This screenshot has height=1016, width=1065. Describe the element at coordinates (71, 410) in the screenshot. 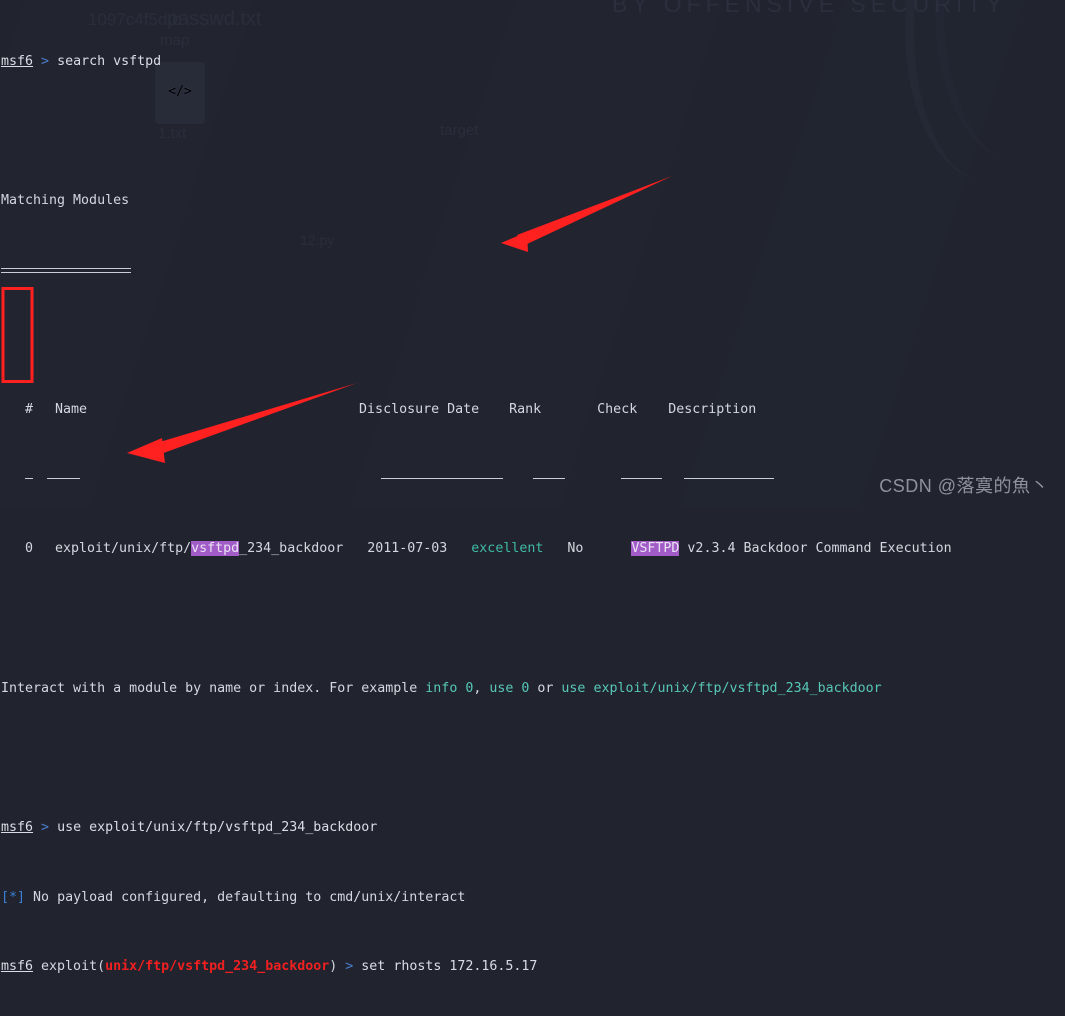

I see `col-header-name: Name` at that location.